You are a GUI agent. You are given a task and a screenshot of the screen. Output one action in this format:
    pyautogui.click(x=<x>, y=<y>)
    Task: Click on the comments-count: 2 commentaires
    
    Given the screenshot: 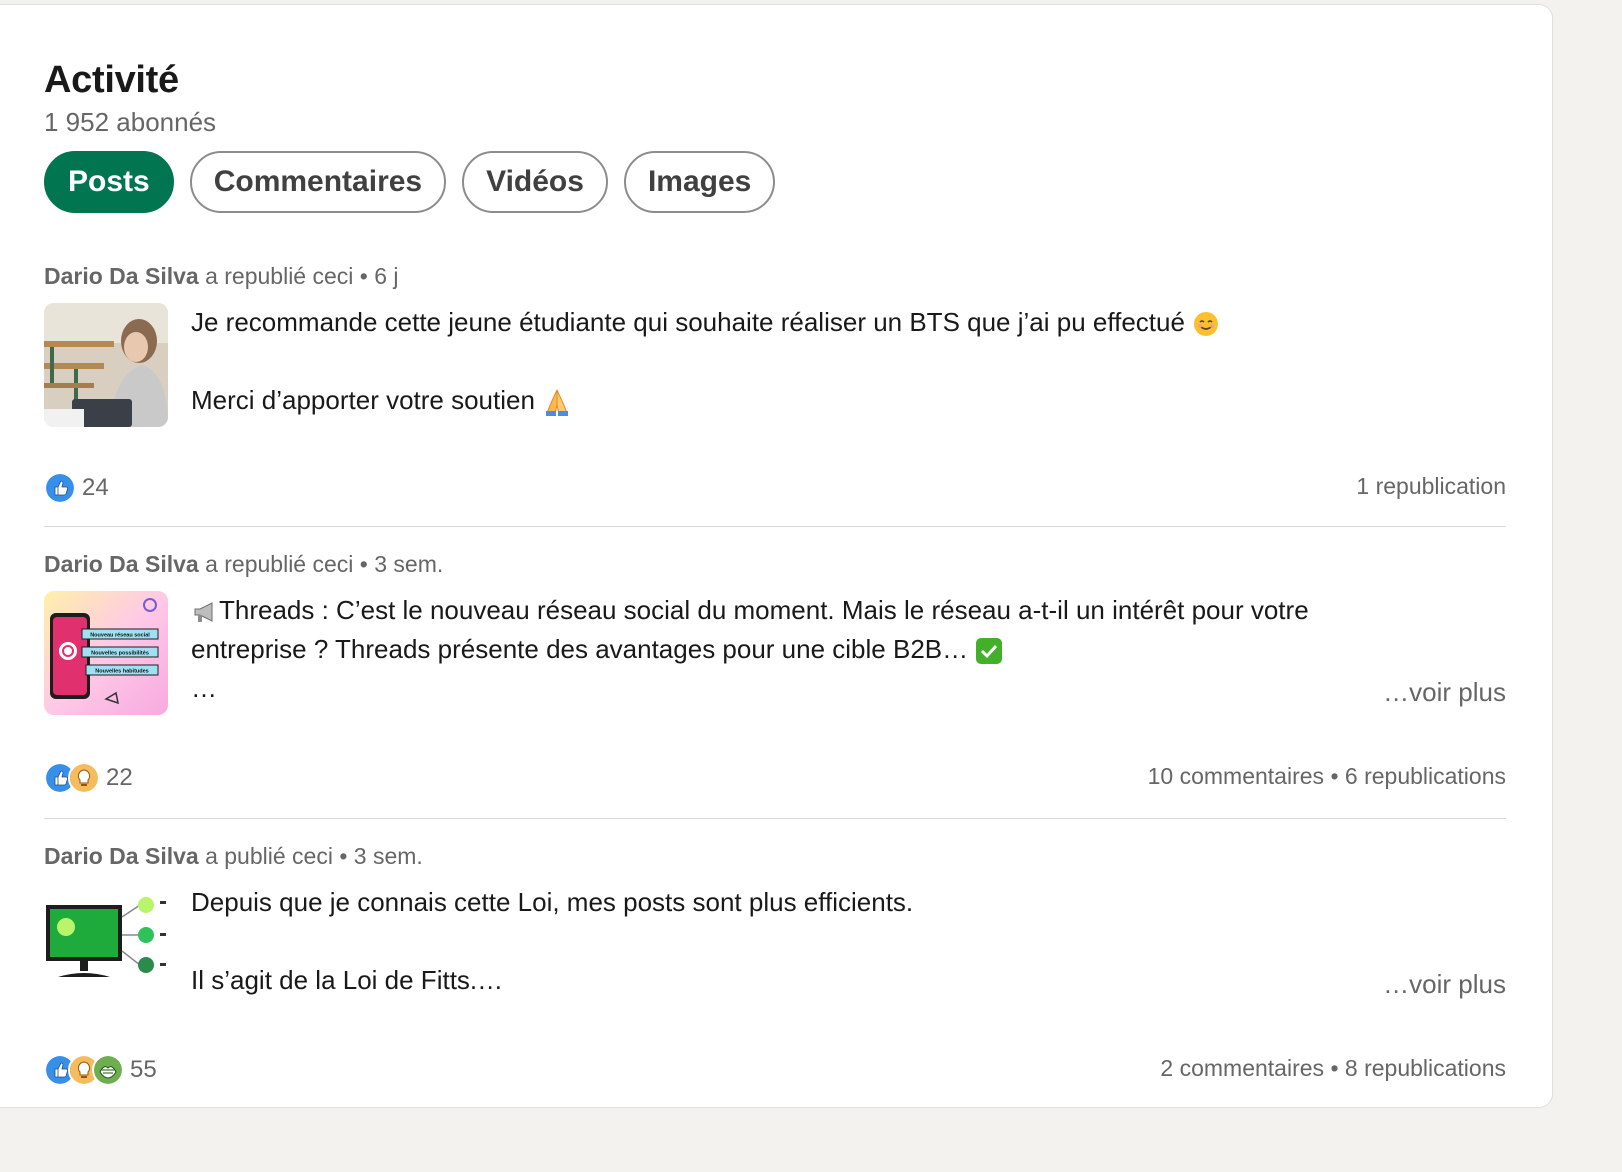 What is the action you would take?
    pyautogui.click(x=1242, y=1068)
    